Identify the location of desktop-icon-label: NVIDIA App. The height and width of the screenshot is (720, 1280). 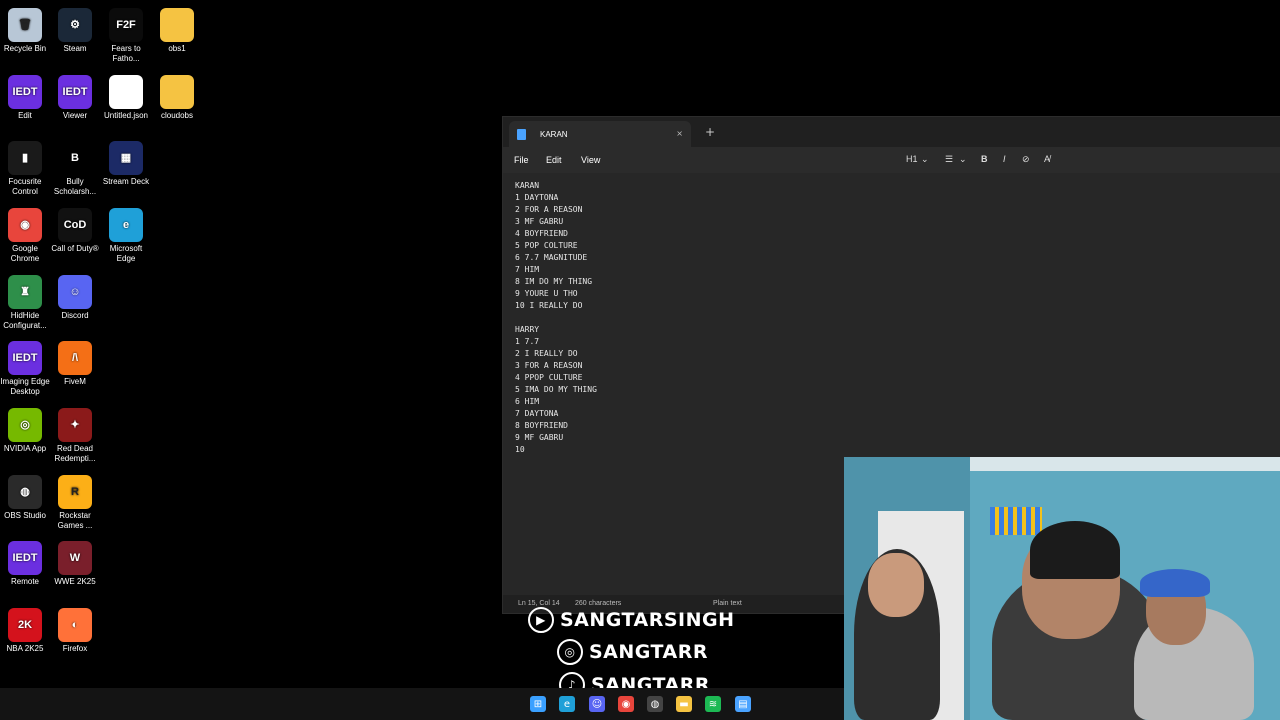
(25, 448).